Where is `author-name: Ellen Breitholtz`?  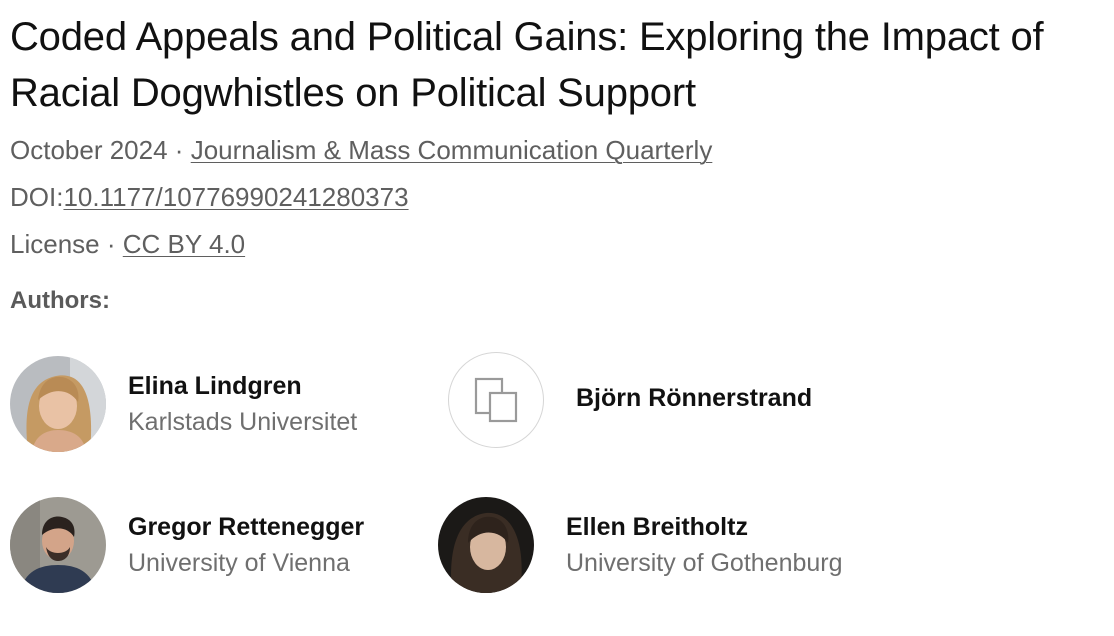 author-name: Ellen Breitholtz is located at coordinates (657, 527).